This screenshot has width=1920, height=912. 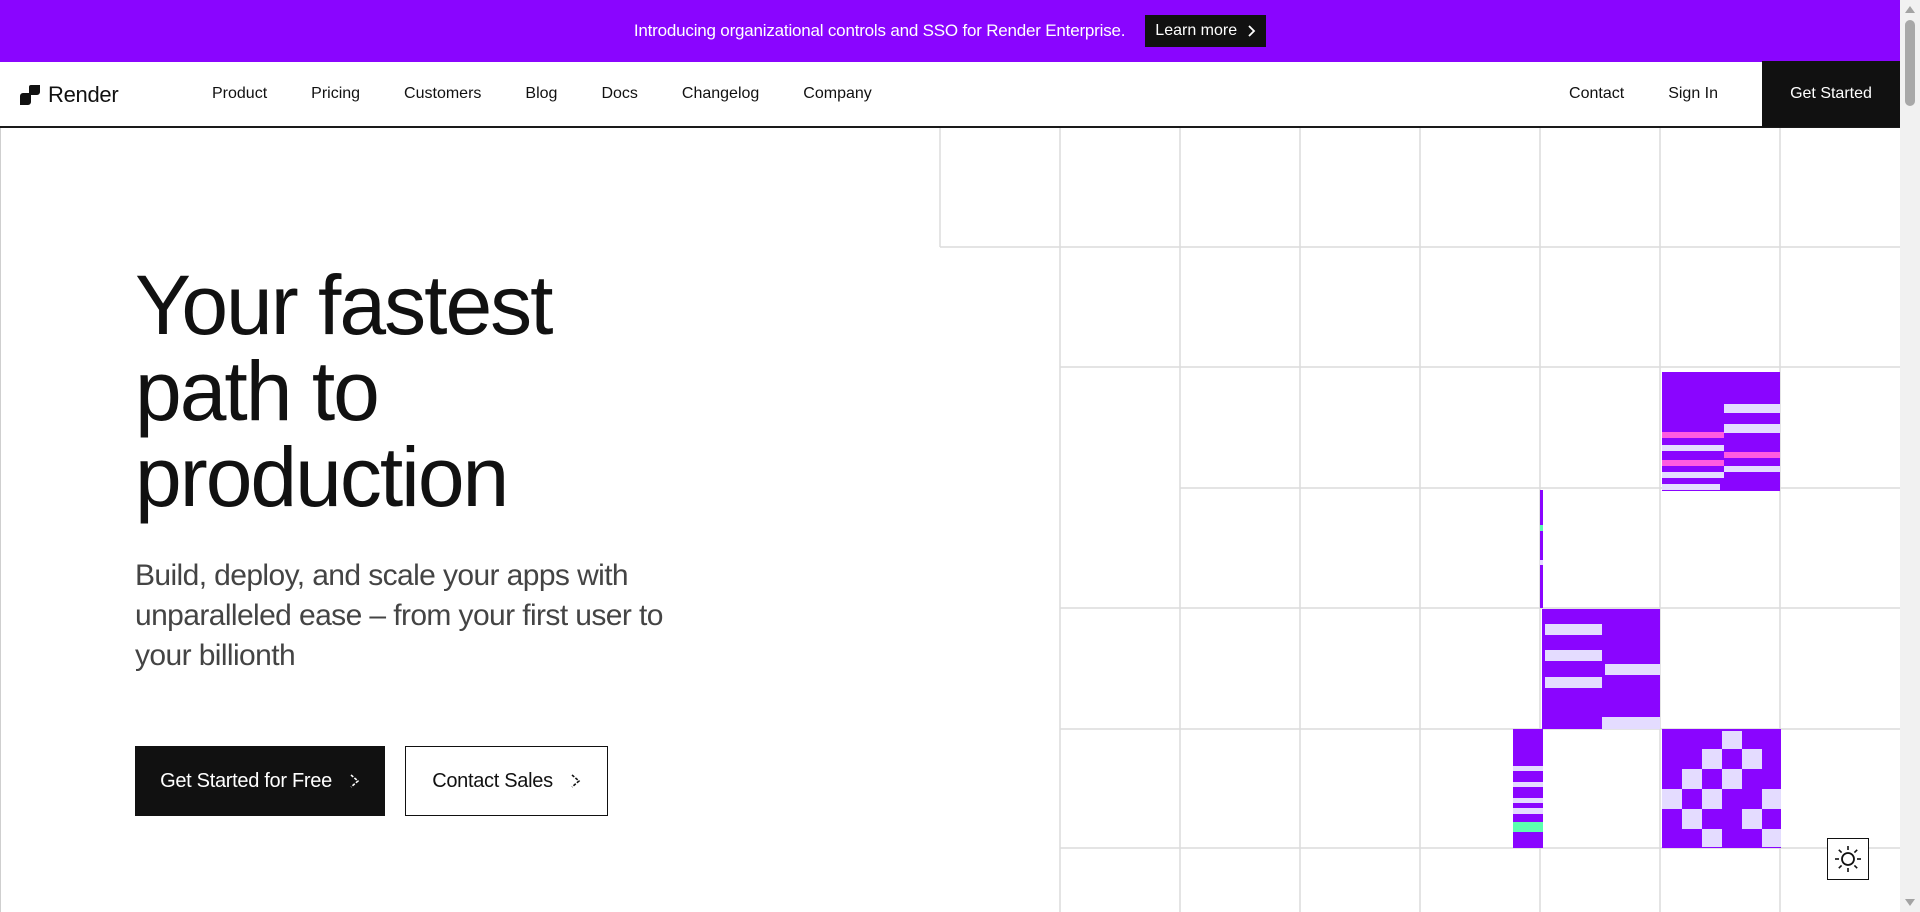 What do you see at coordinates (1596, 94) in the screenshot?
I see `nav-link-contact: Contact` at bounding box center [1596, 94].